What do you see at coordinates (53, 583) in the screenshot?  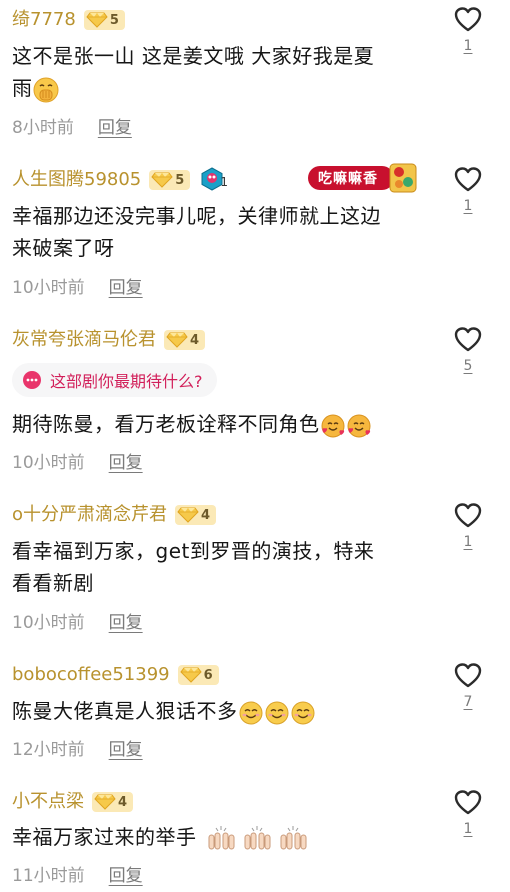 I see `comment-text-line: 看看新剧` at bounding box center [53, 583].